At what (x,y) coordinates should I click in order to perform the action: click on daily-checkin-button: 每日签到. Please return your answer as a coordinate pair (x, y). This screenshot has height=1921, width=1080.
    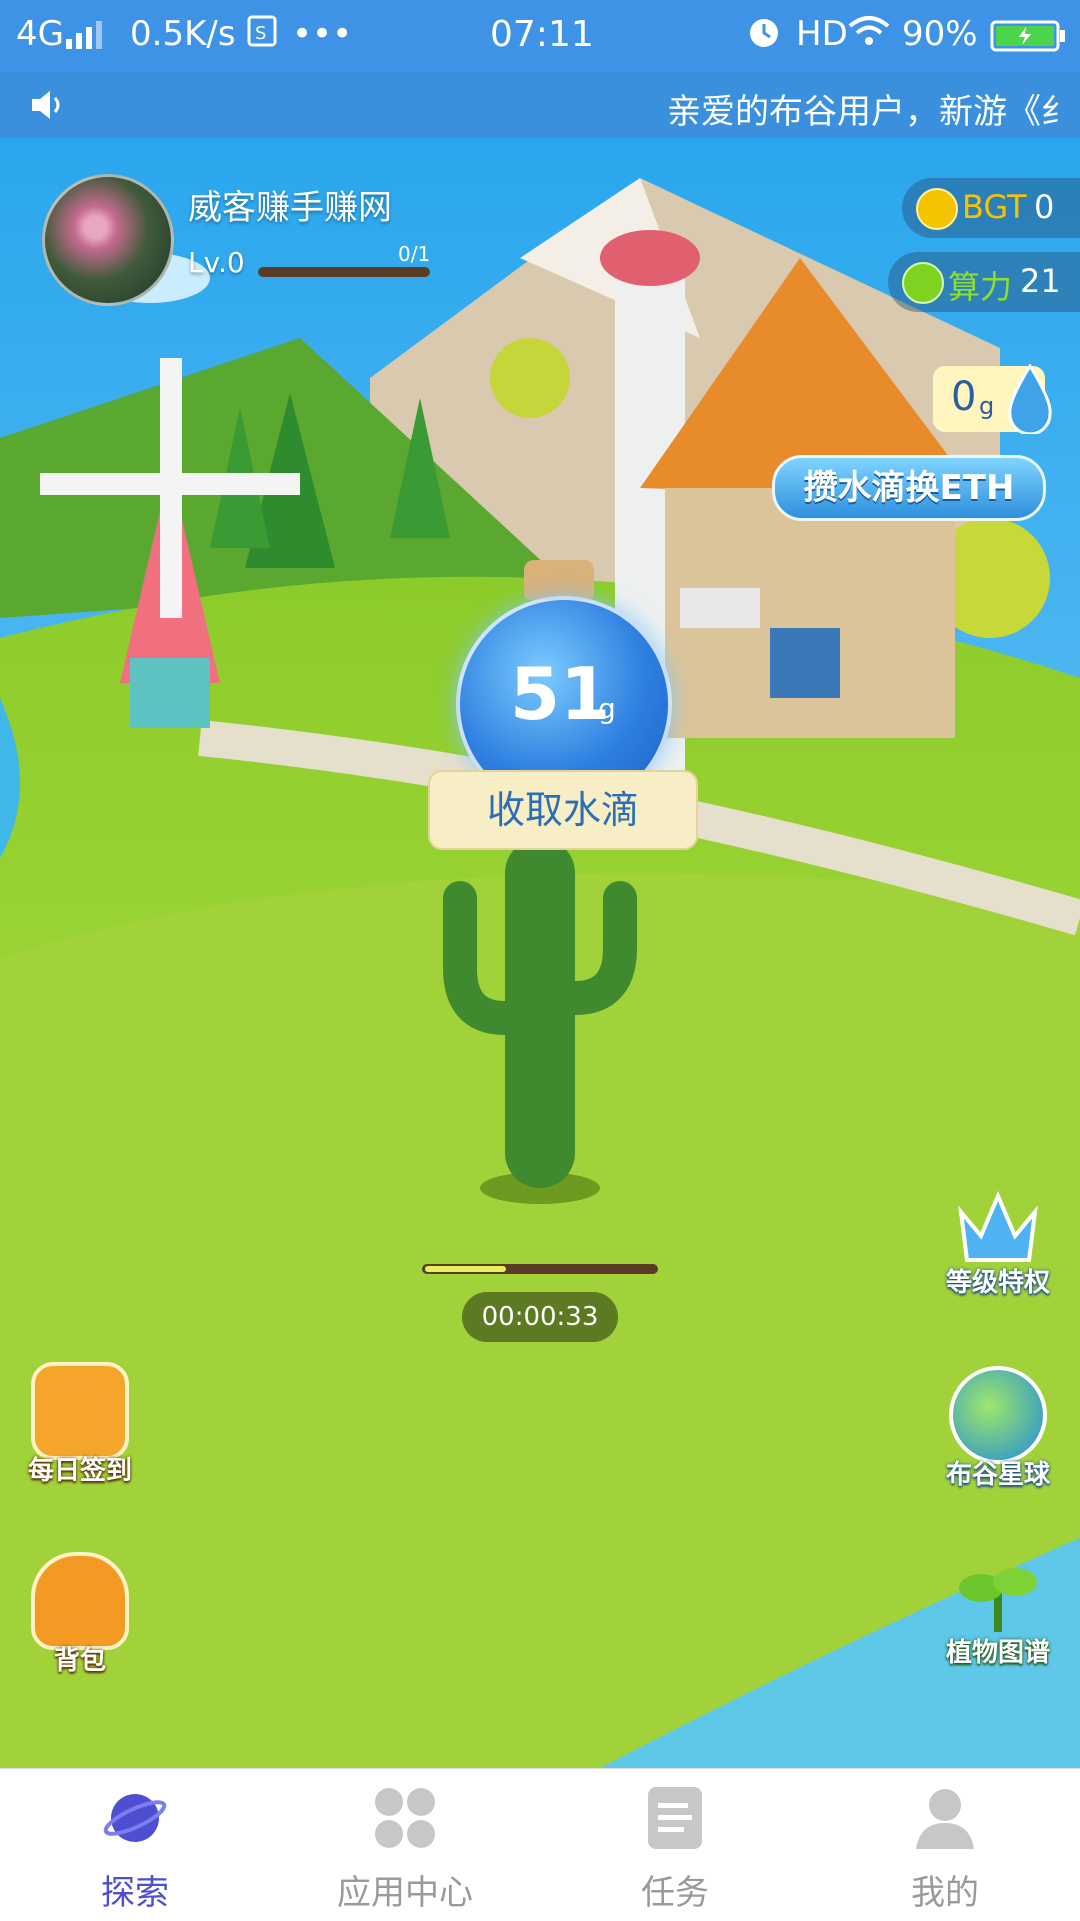
    Looking at the image, I should click on (80, 1424).